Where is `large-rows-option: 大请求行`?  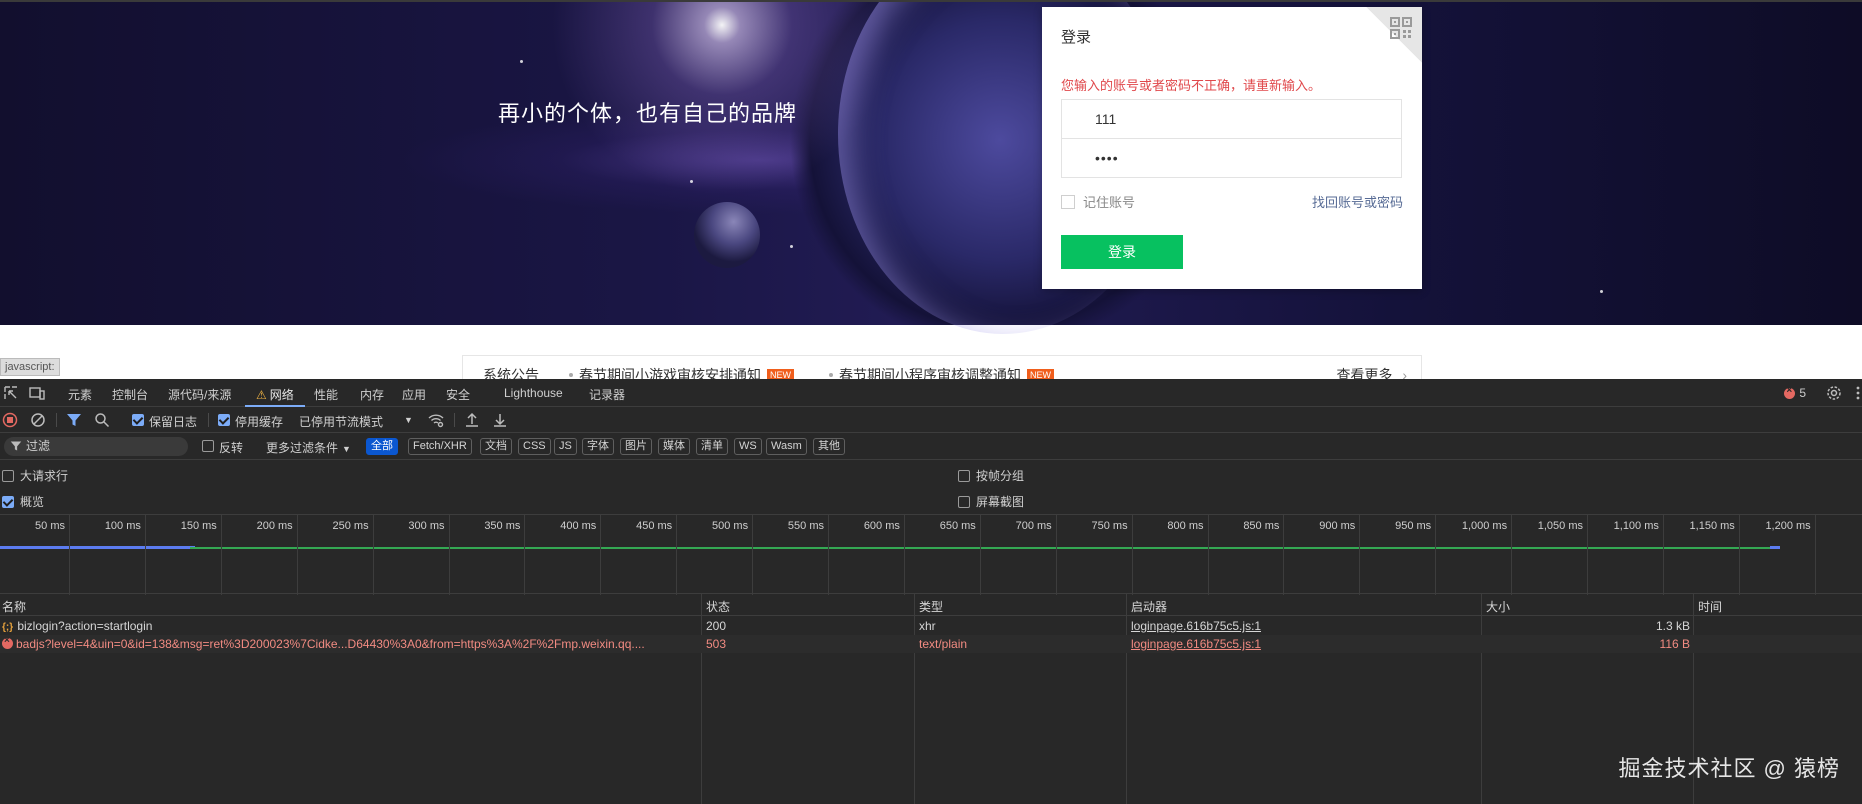 large-rows-option: 大请求行 is located at coordinates (35, 475).